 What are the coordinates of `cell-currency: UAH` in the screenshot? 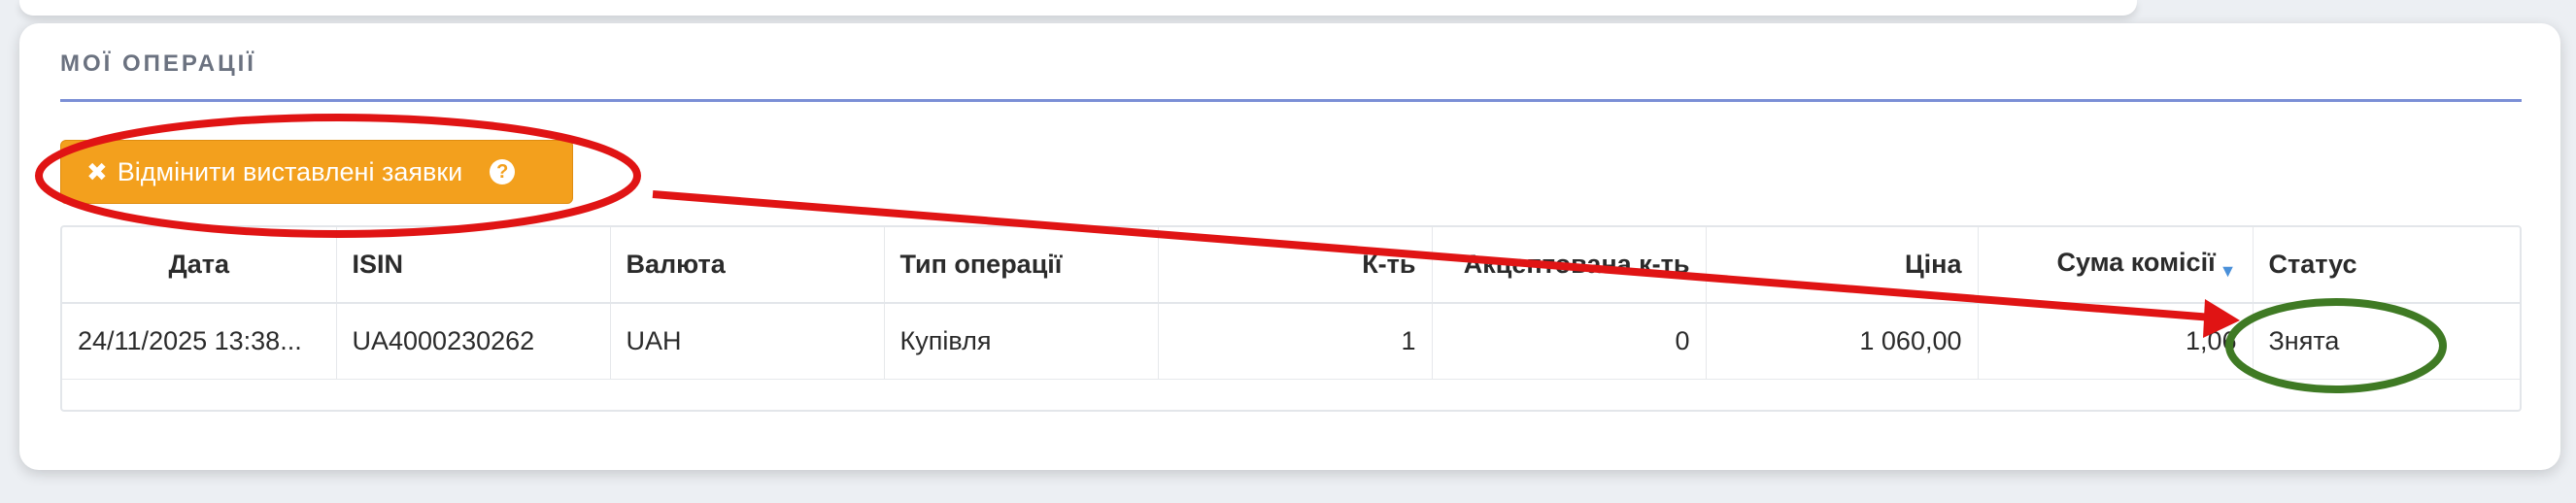 It's located at (747, 341).